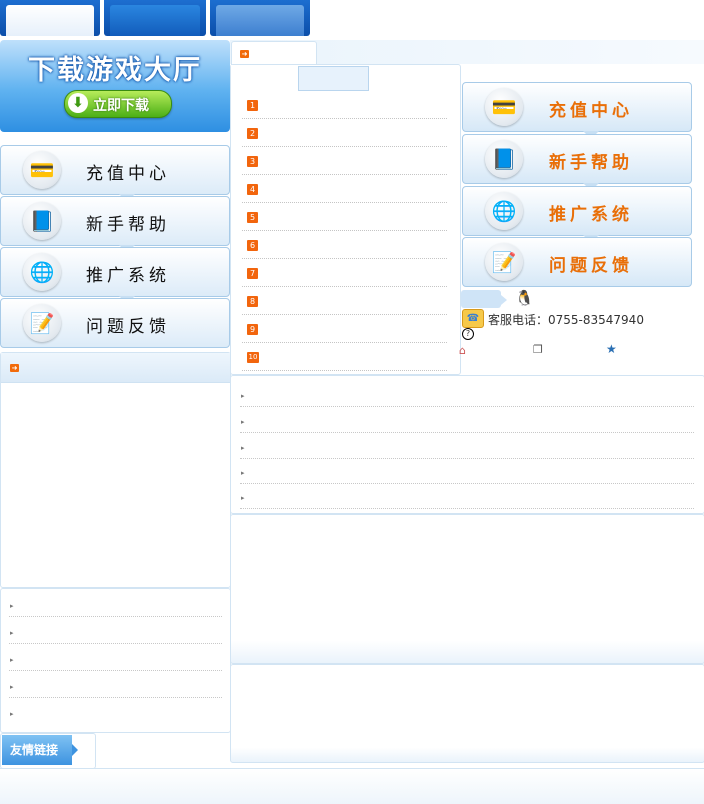  I want to click on rank-badge: 4, so click(252, 189).